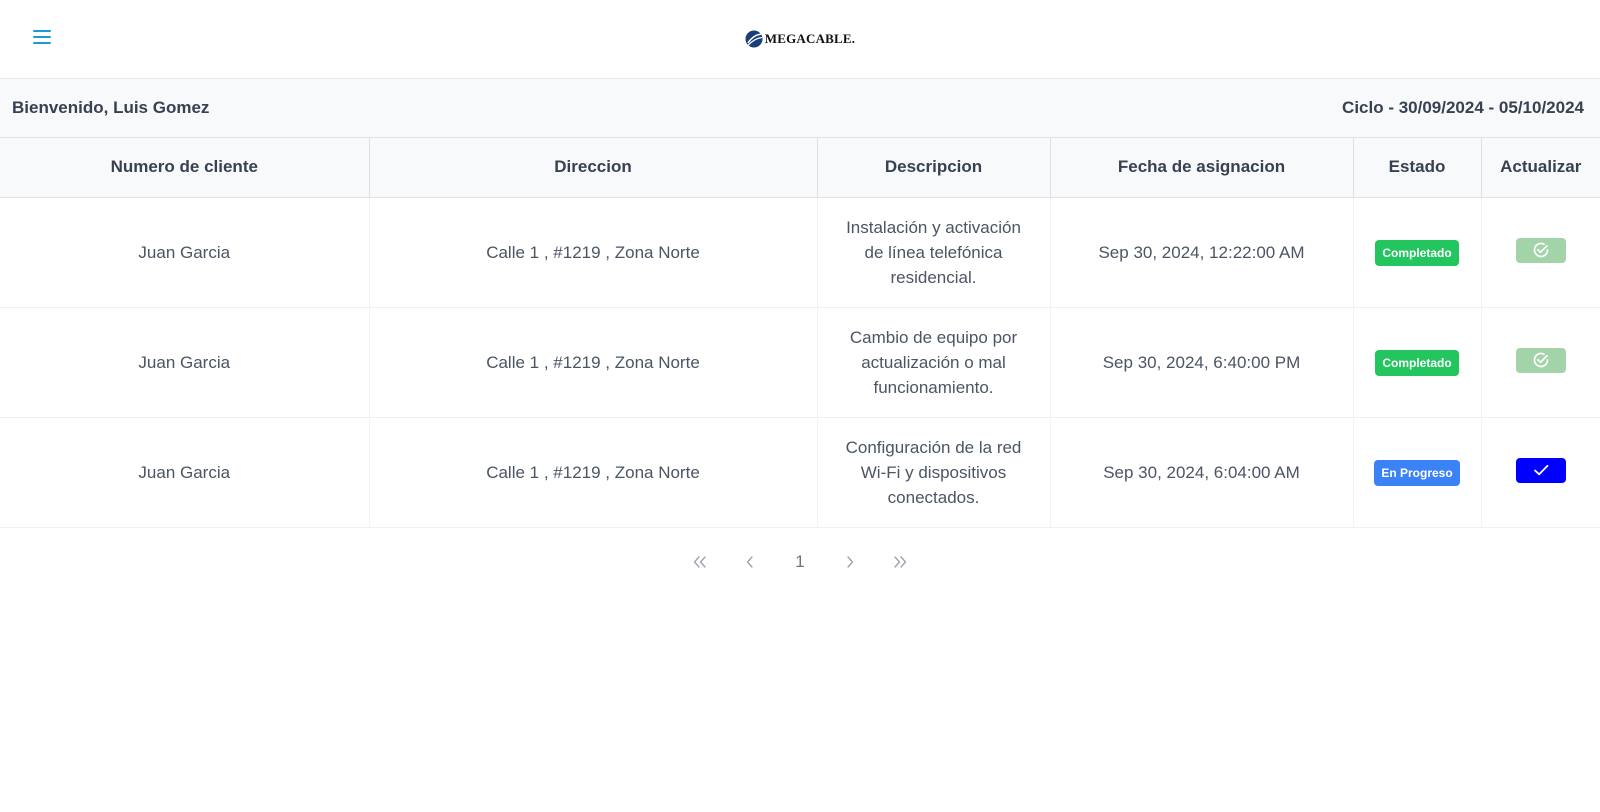  I want to click on checkmark-icon, so click(1541, 470).